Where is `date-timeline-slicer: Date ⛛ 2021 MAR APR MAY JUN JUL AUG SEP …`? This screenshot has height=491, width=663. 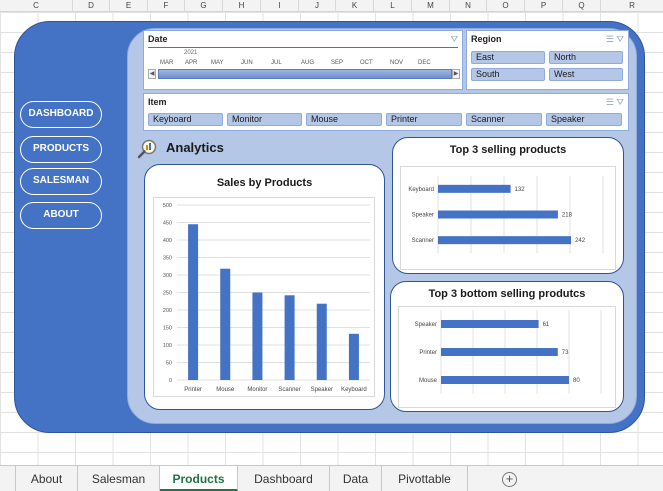
date-timeline-slicer: Date ⛛ 2021 MAR APR MAY JUN JUL AUG SEP … is located at coordinates (303, 60).